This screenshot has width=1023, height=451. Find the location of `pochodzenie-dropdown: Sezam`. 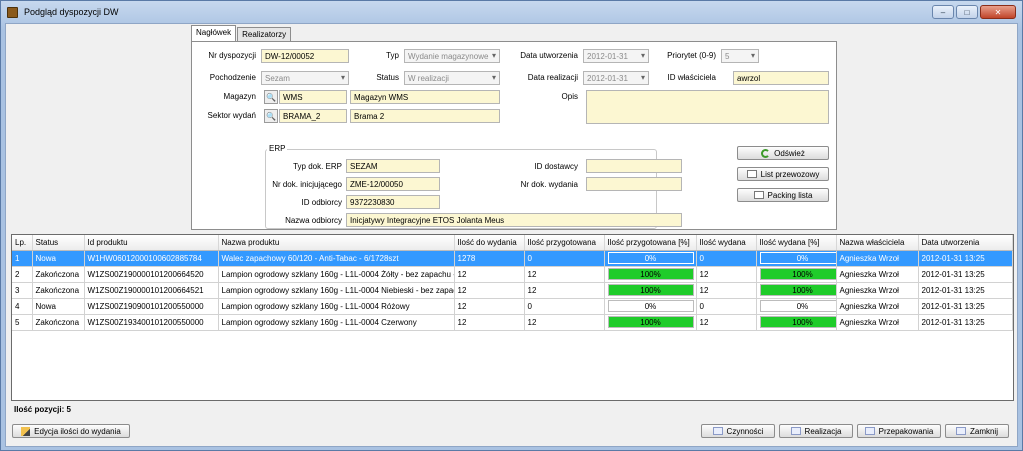

pochodzenie-dropdown: Sezam is located at coordinates (305, 78).